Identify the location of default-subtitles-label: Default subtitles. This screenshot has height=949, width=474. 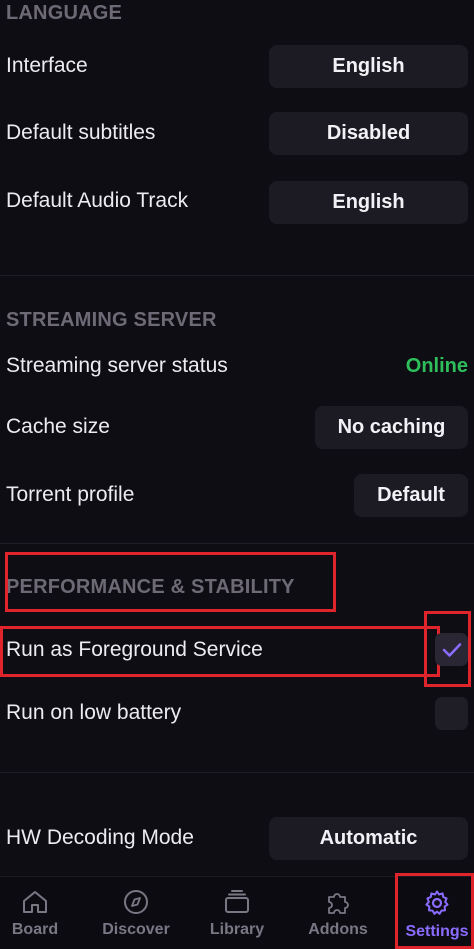
(81, 132).